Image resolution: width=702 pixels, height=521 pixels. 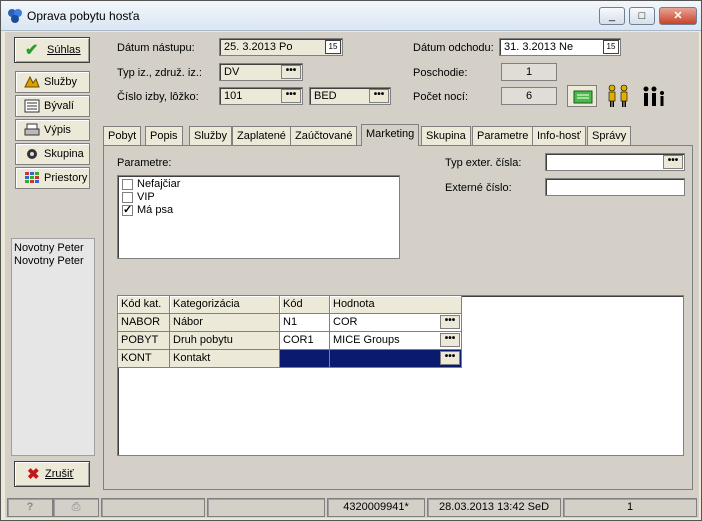 I want to click on family-icon, so click(x=654, y=96).